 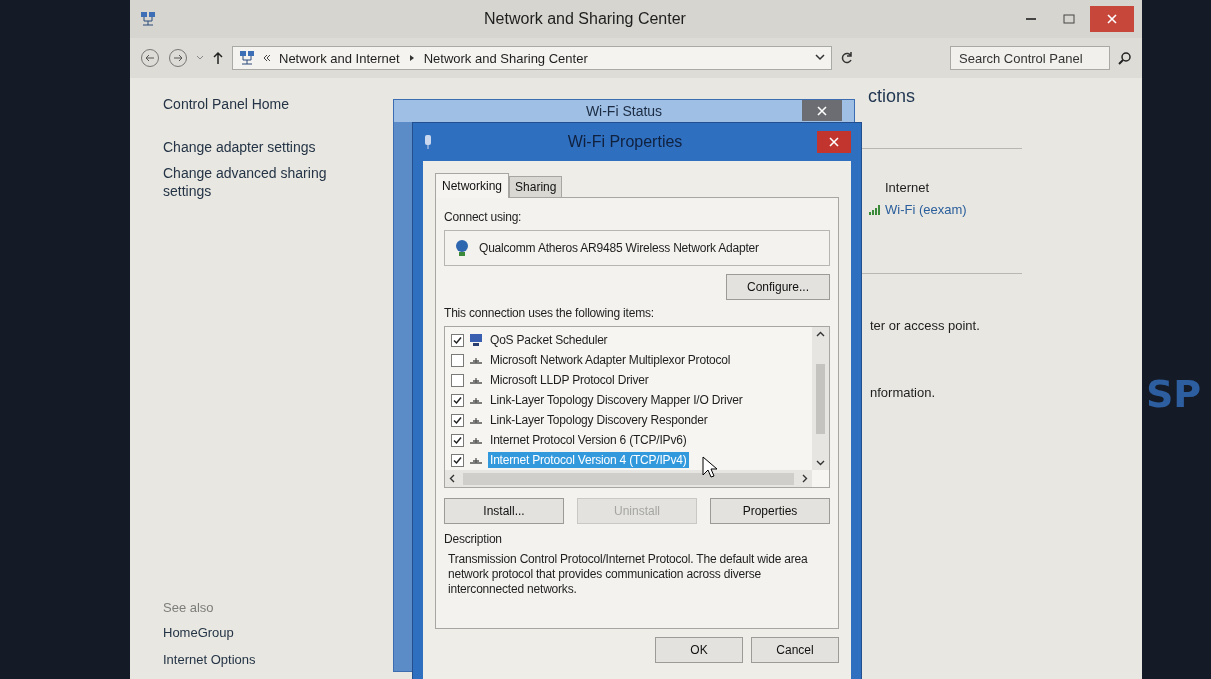 I want to click on dialog-button: Cancel, so click(x=795, y=650).